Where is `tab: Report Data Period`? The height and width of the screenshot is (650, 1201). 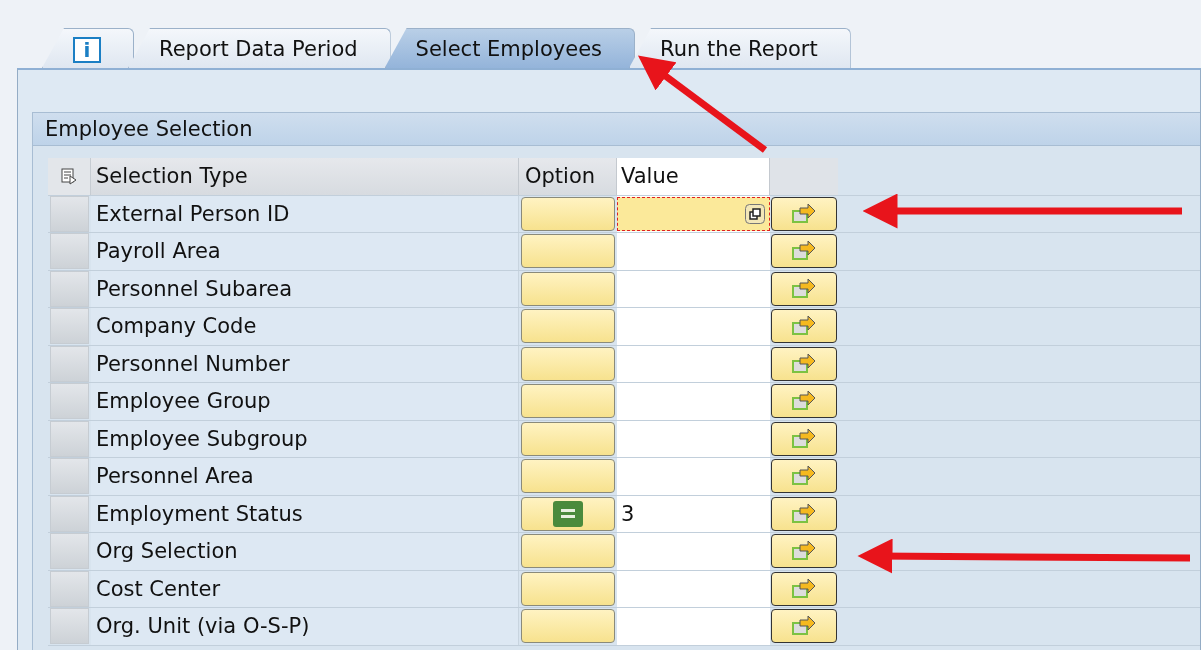
tab: Report Data Period is located at coordinates (259, 48).